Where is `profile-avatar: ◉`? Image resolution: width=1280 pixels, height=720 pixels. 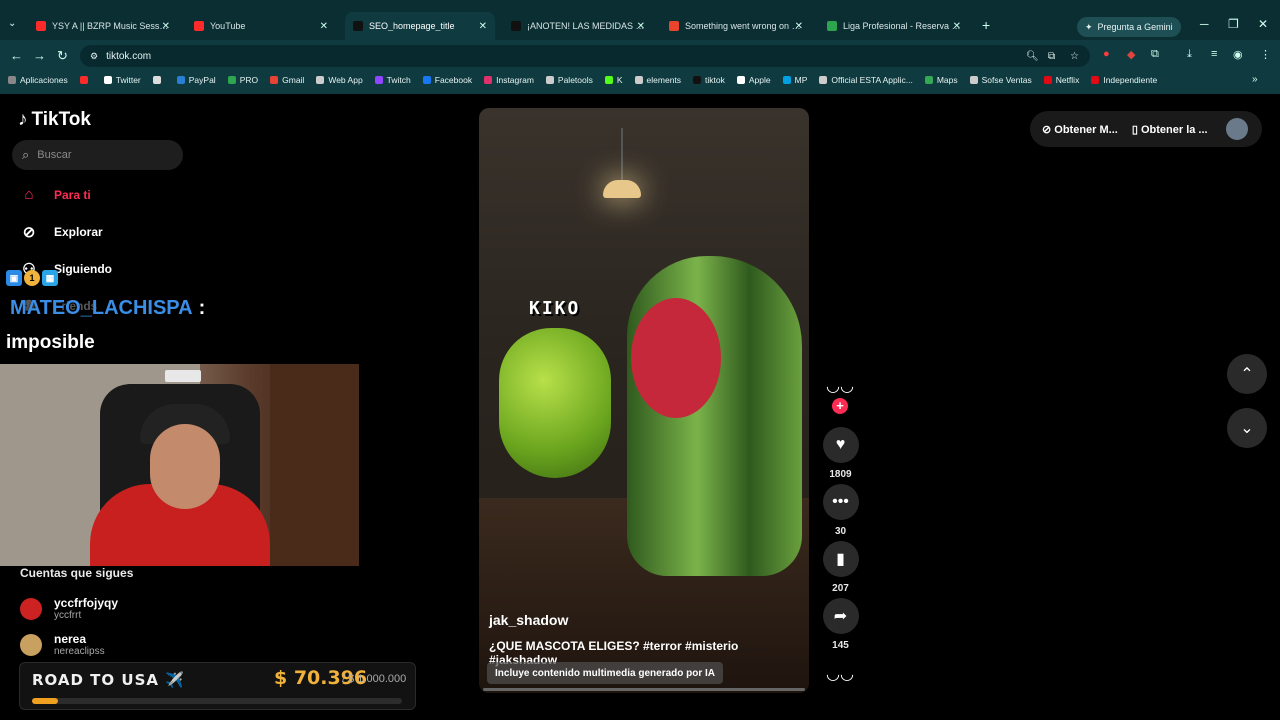 profile-avatar: ◉ is located at coordinates (1238, 54).